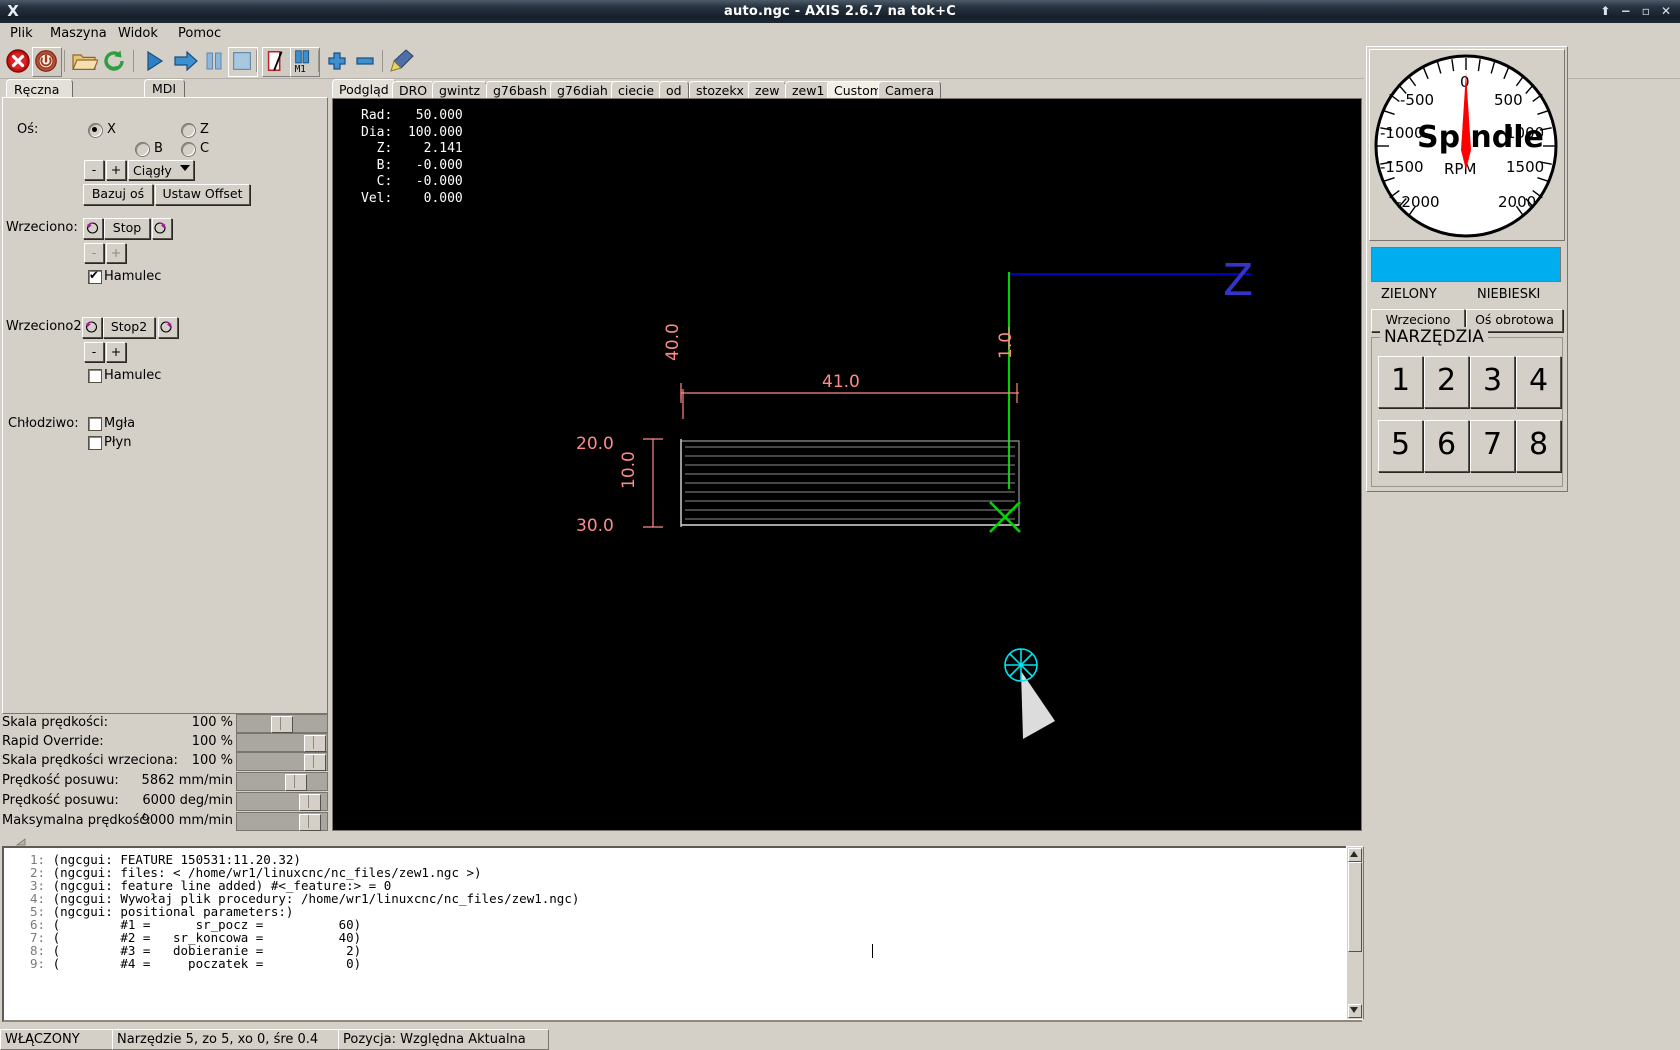  Describe the element at coordinates (460, 90) in the screenshot. I see `tab-gwintz: gwintz` at that location.